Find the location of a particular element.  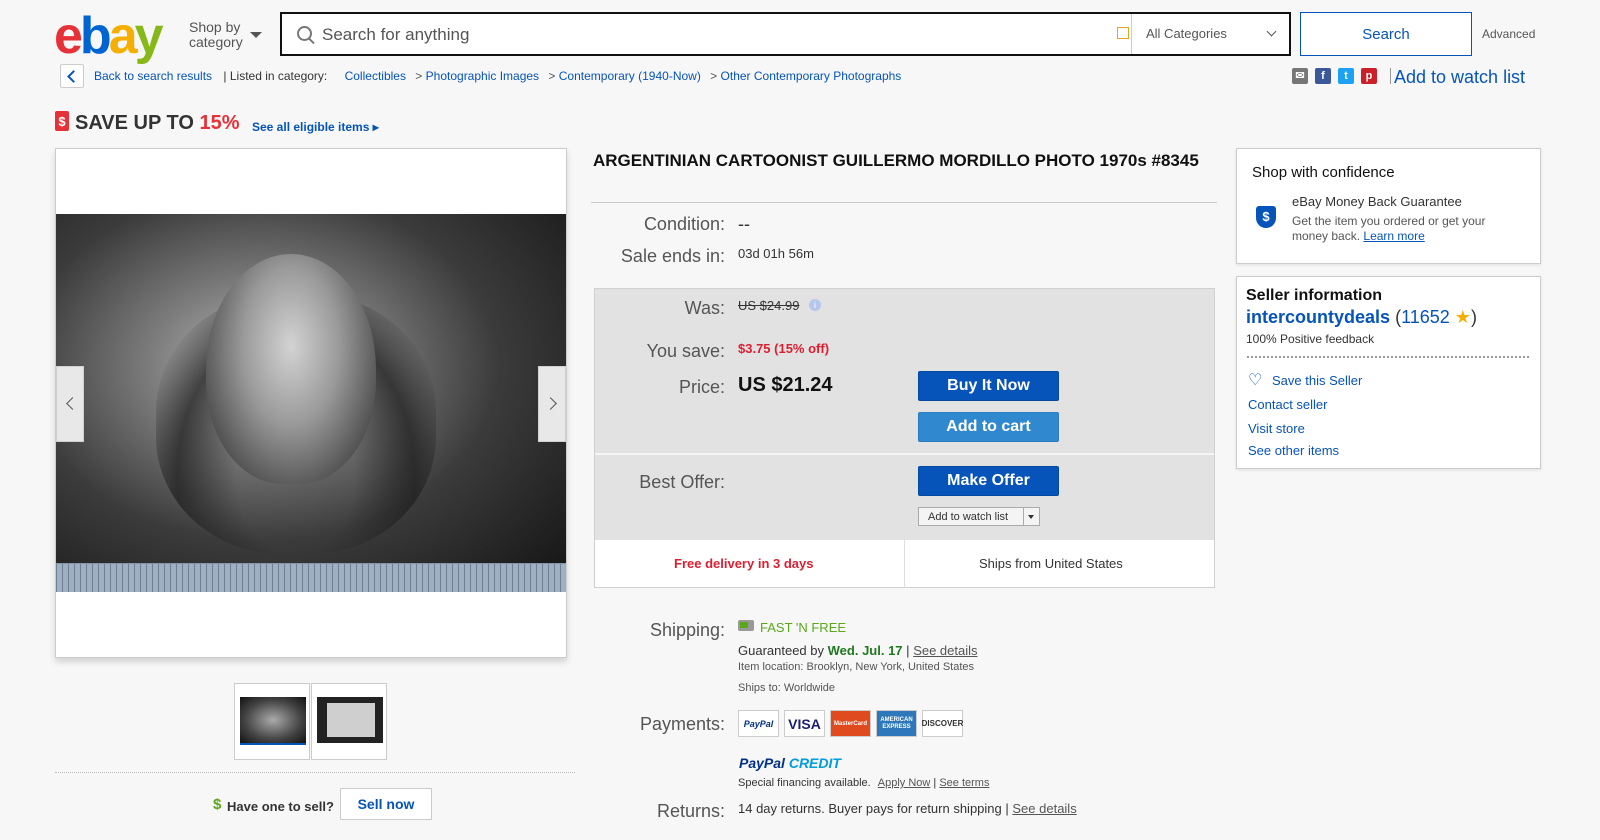

category-label: category is located at coordinates (216, 42).